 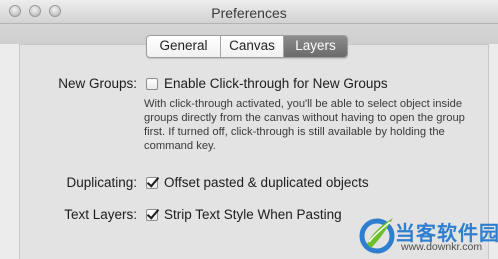 I want to click on preferences-tab-bar: General Canvas Layers, so click(x=247, y=46).